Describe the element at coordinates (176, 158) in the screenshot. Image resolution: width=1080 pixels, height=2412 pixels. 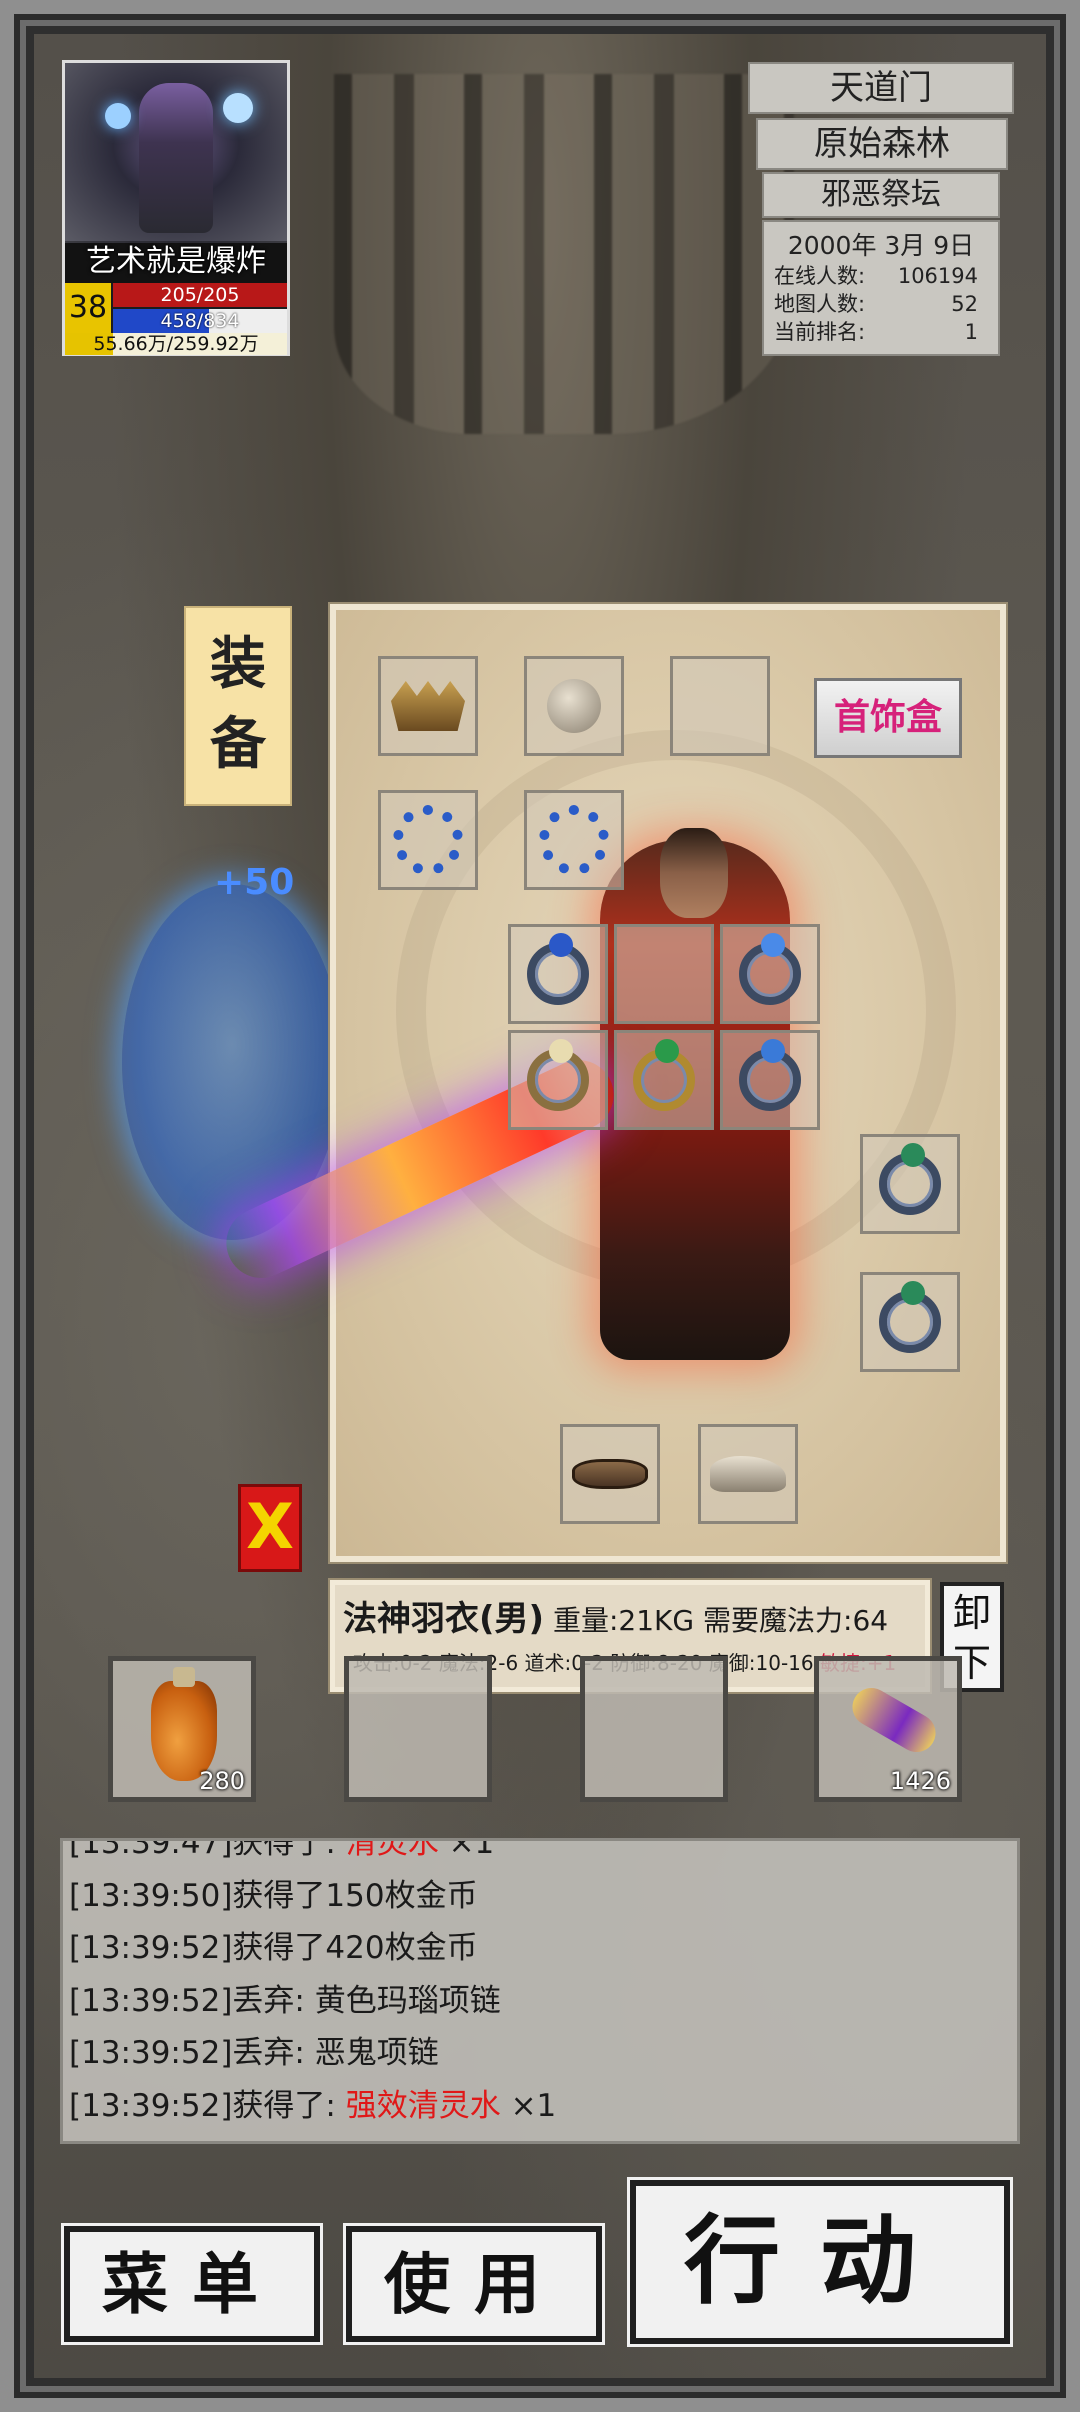
I see `avatar-figure` at that location.